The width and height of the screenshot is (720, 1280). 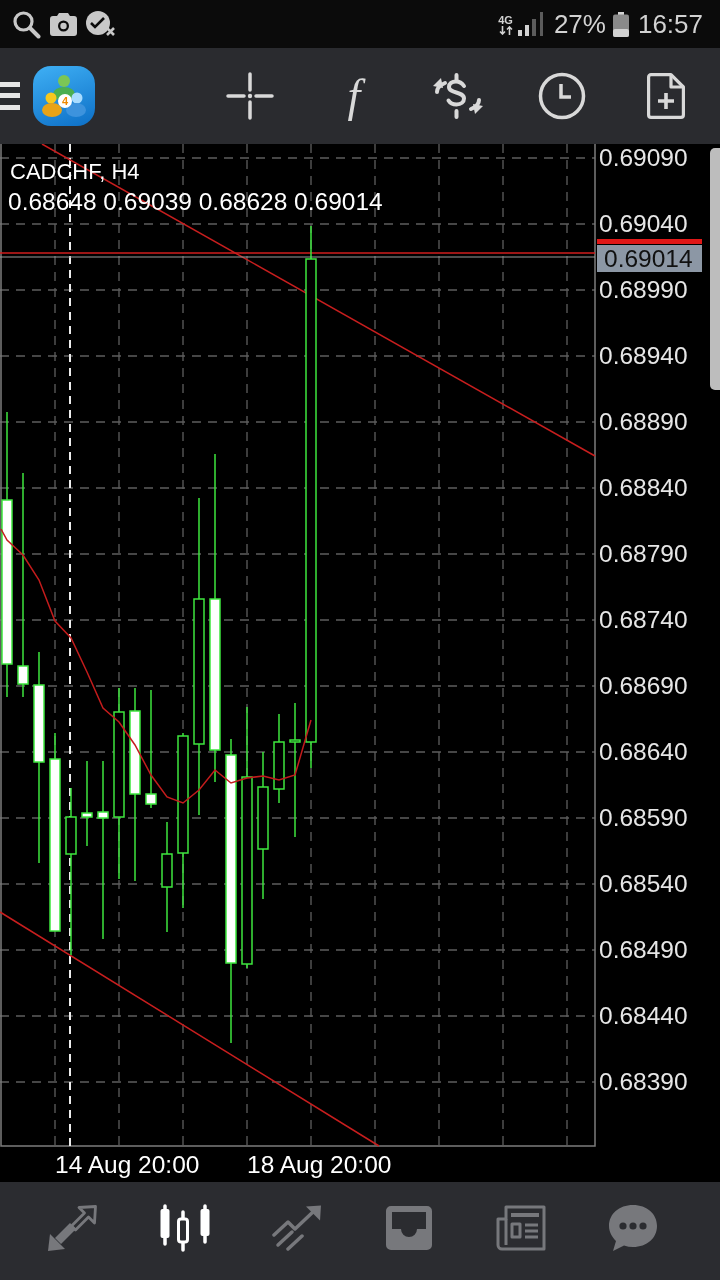 What do you see at coordinates (643, 950) in the screenshot?
I see `price-axis-label: 0.68490` at bounding box center [643, 950].